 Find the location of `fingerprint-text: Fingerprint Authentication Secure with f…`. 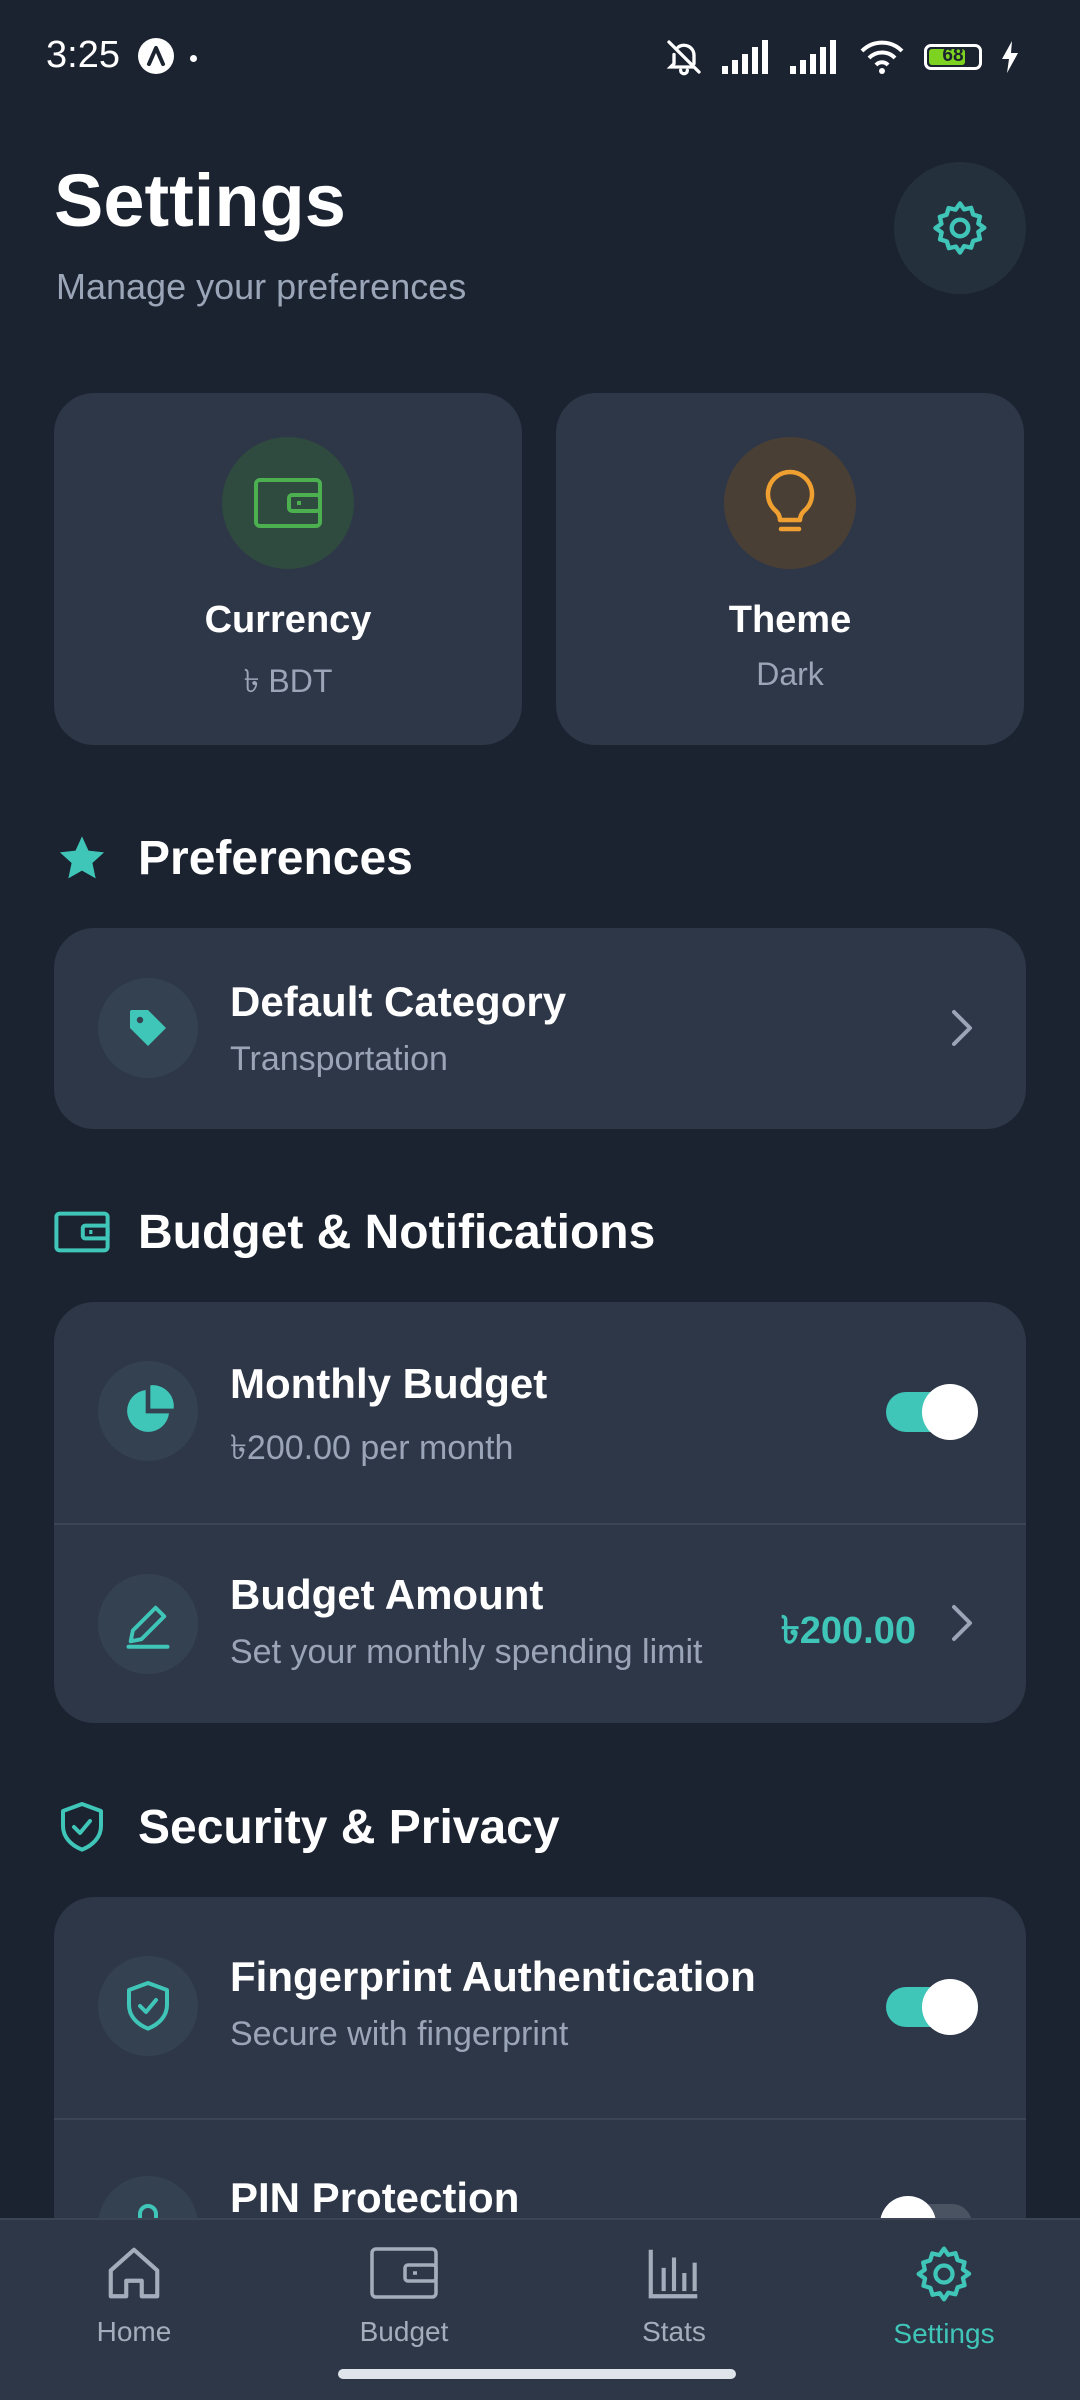

fingerprint-text: Fingerprint Authentication Secure with f… is located at coordinates (493, 2003).